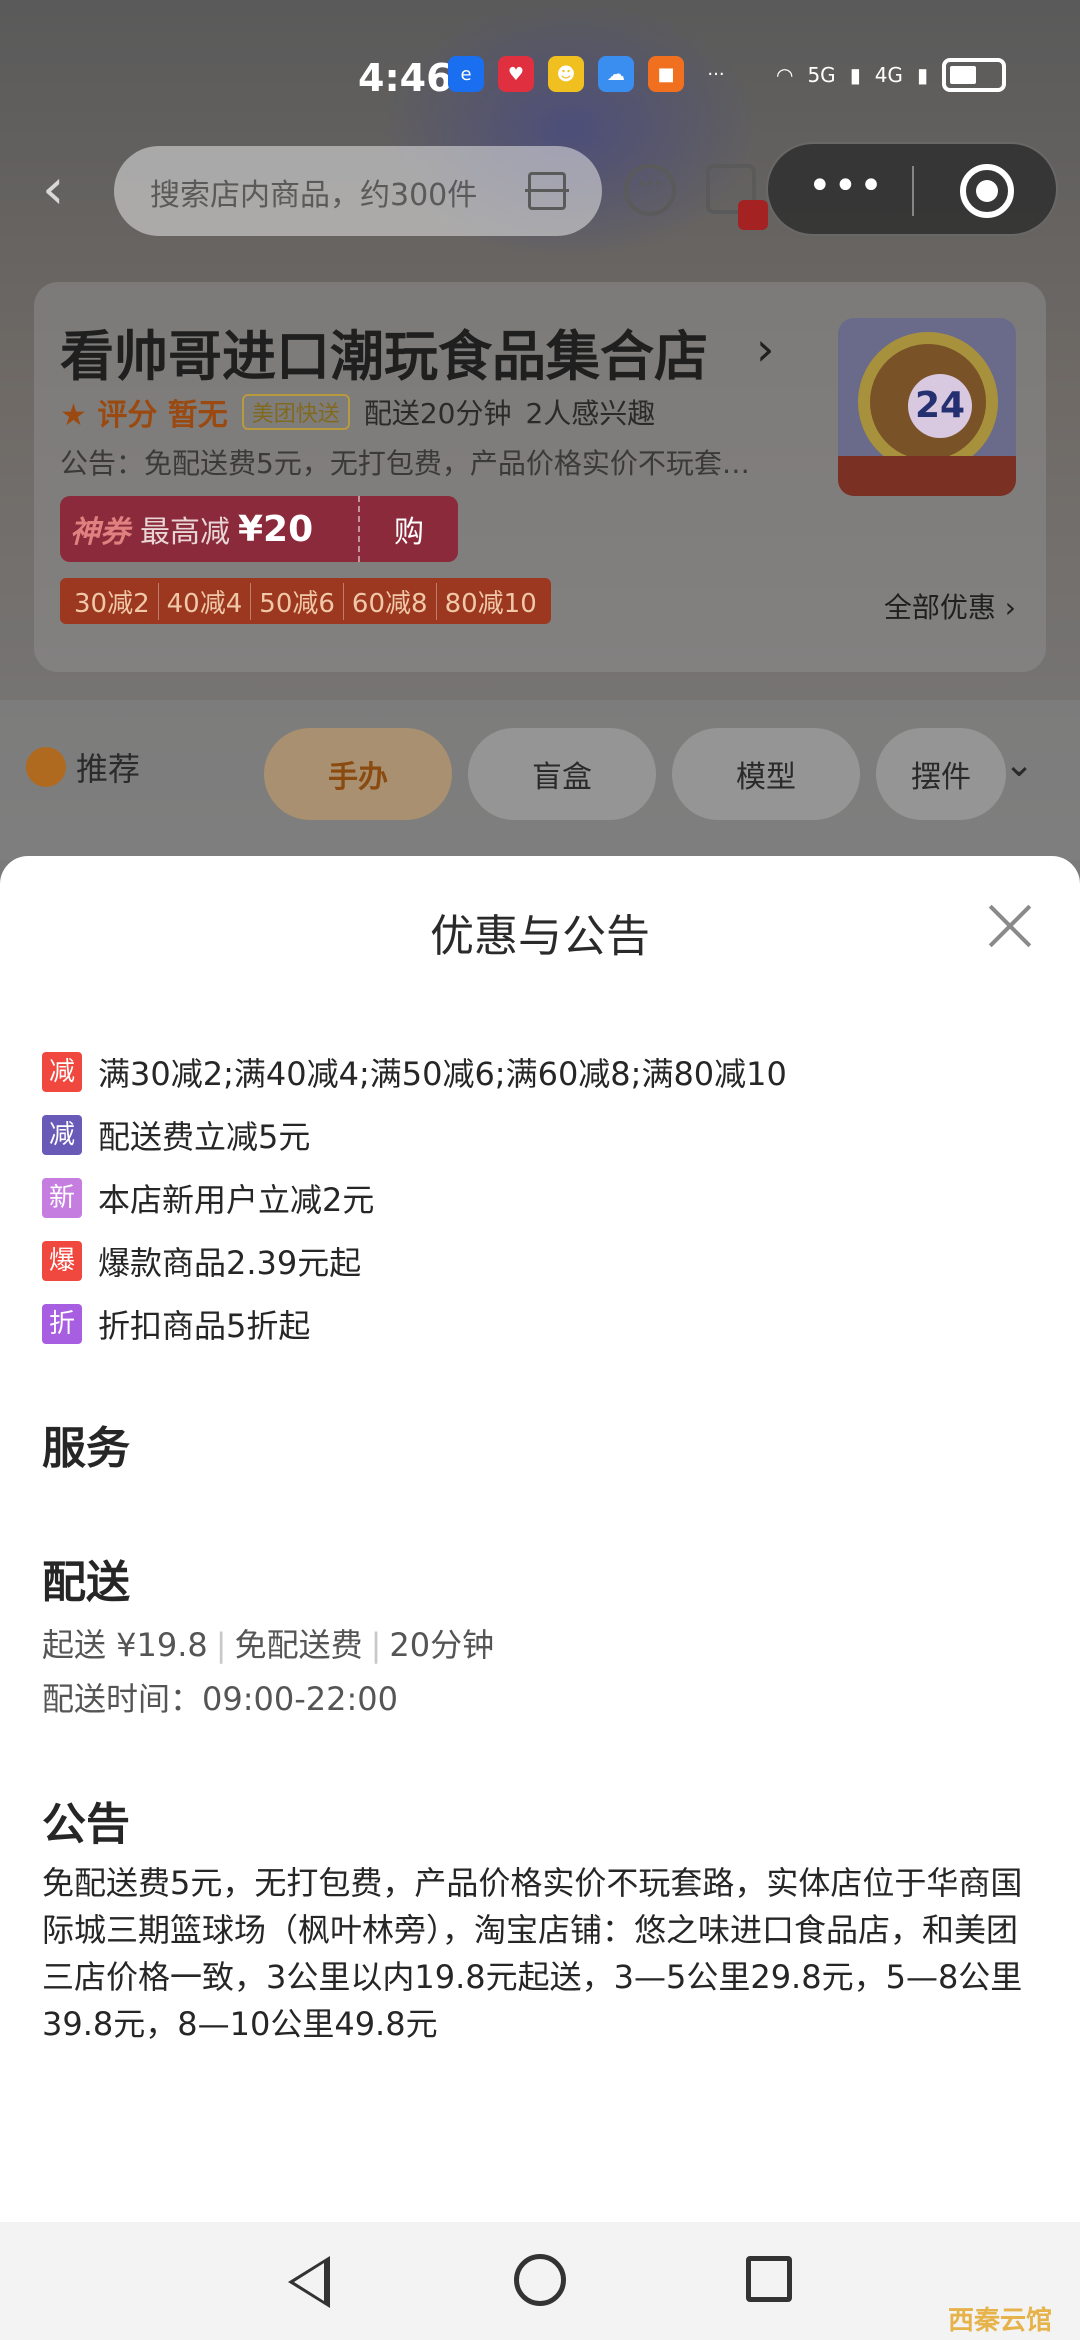 The image size is (1080, 2340). Describe the element at coordinates (390, 601) in the screenshot. I see `discount-chip: 60减8` at that location.